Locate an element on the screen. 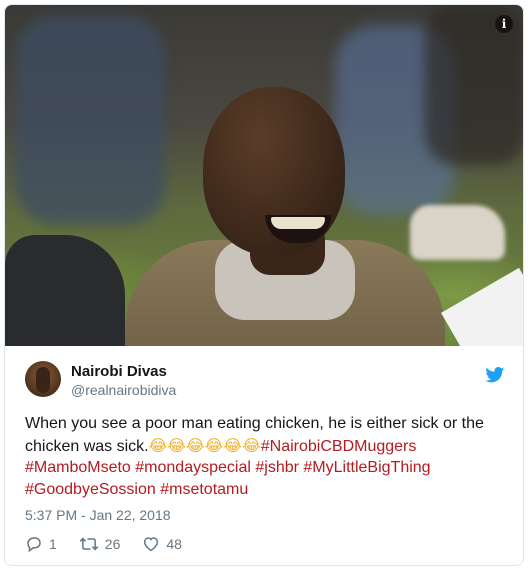 The width and height of the screenshot is (530, 575). photo-arm is located at coordinates (65, 290).